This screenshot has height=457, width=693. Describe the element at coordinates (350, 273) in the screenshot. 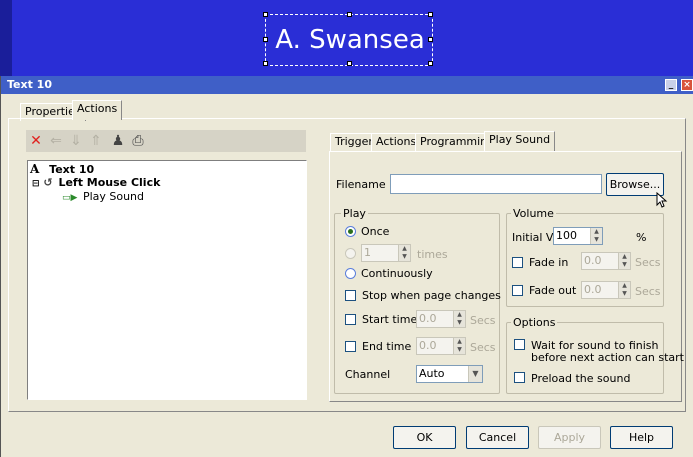

I see `continuously-radio` at that location.